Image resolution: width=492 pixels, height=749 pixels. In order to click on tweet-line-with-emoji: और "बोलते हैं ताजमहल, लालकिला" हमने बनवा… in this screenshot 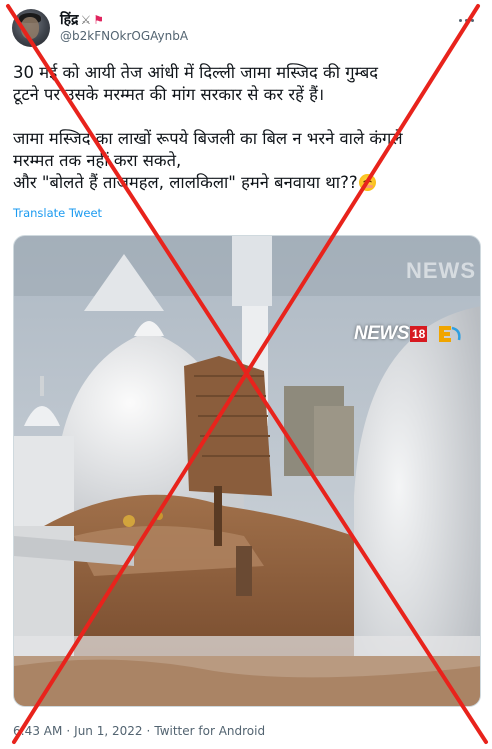, I will do `click(248, 183)`.